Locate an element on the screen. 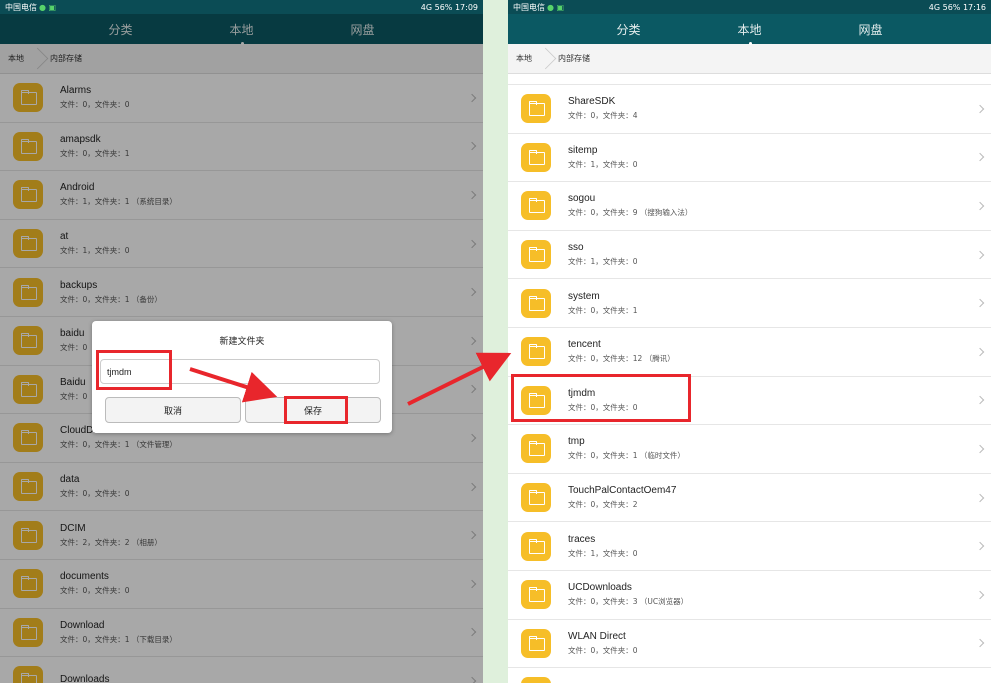 The image size is (991, 683). list-item: xaylu is located at coordinates (749, 675).